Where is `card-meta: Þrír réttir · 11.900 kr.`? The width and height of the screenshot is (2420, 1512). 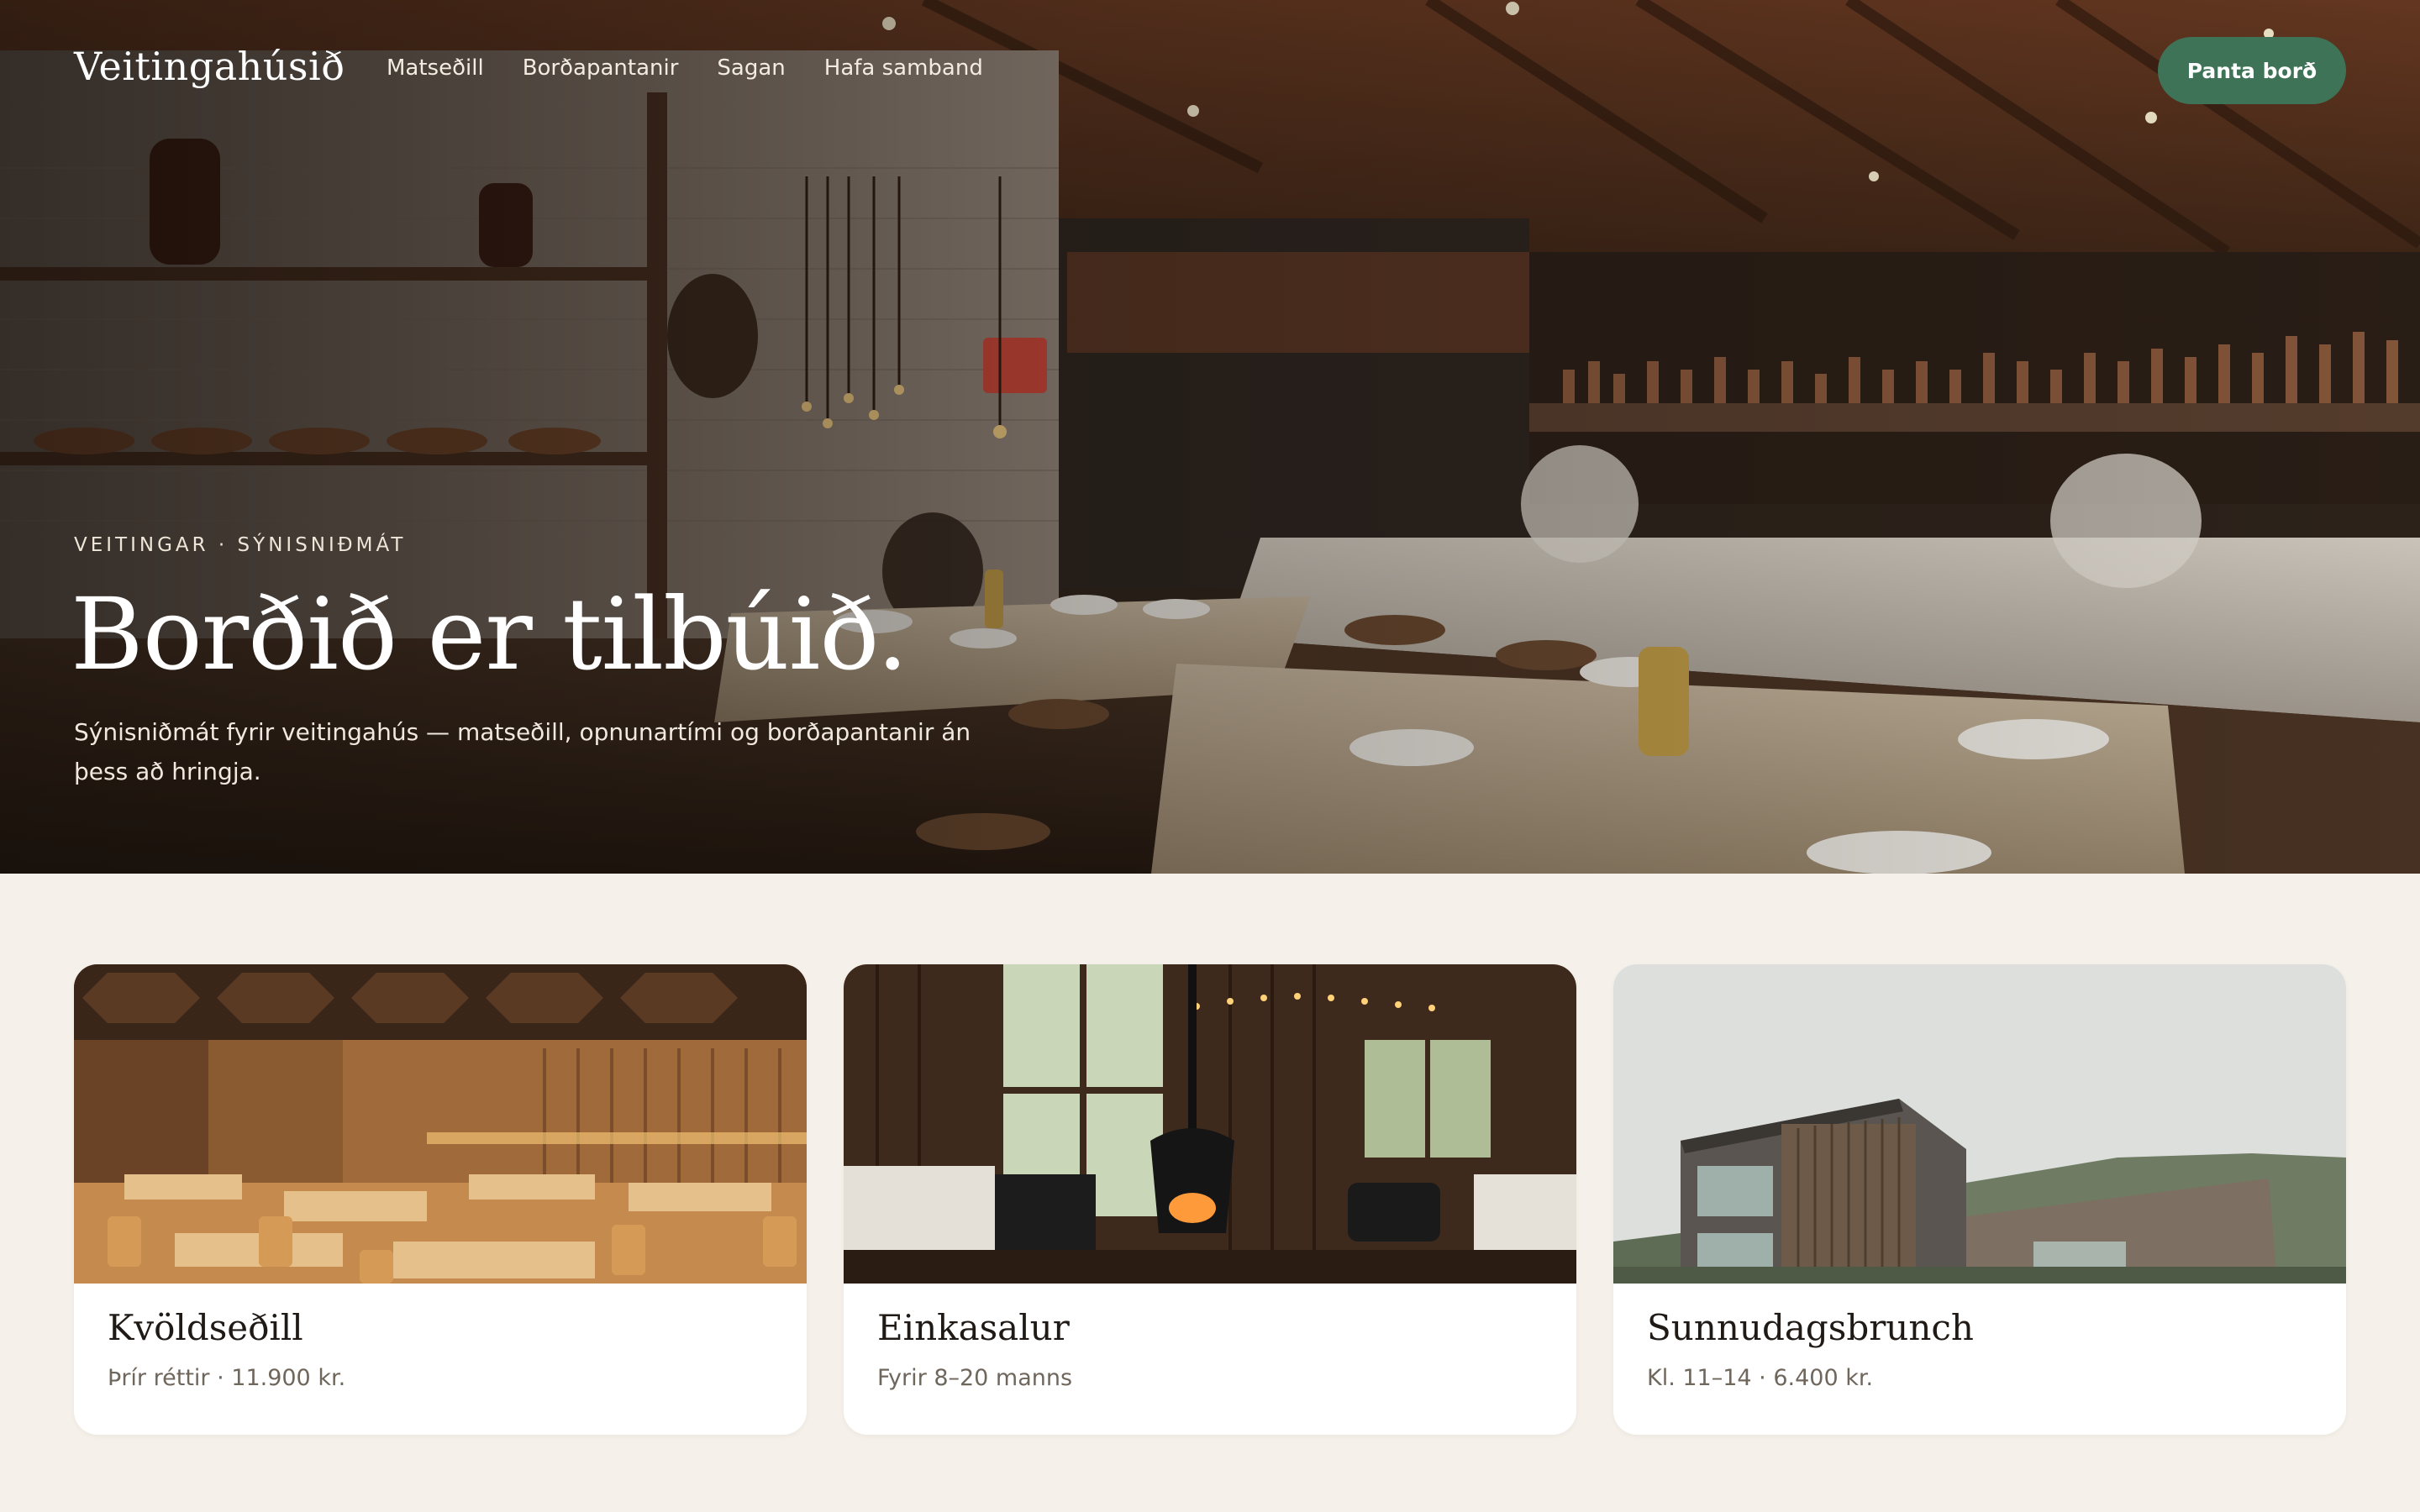
card-meta: Þrír réttir · 11.900 kr. is located at coordinates (227, 1378).